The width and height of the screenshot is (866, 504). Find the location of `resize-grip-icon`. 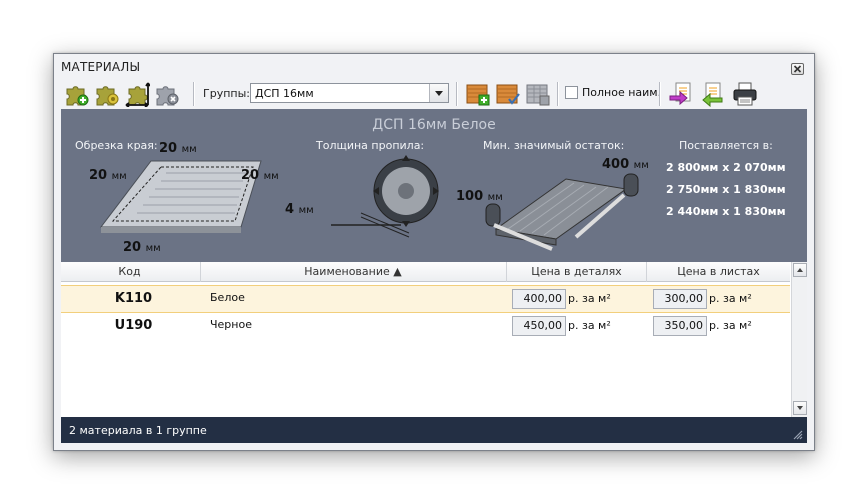

resize-grip-icon is located at coordinates (797, 434).